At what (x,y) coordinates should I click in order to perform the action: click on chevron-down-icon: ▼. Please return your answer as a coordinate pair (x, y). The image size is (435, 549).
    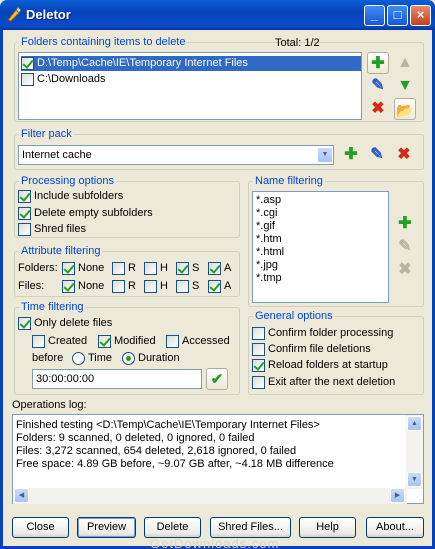
    Looking at the image, I should click on (325, 155).